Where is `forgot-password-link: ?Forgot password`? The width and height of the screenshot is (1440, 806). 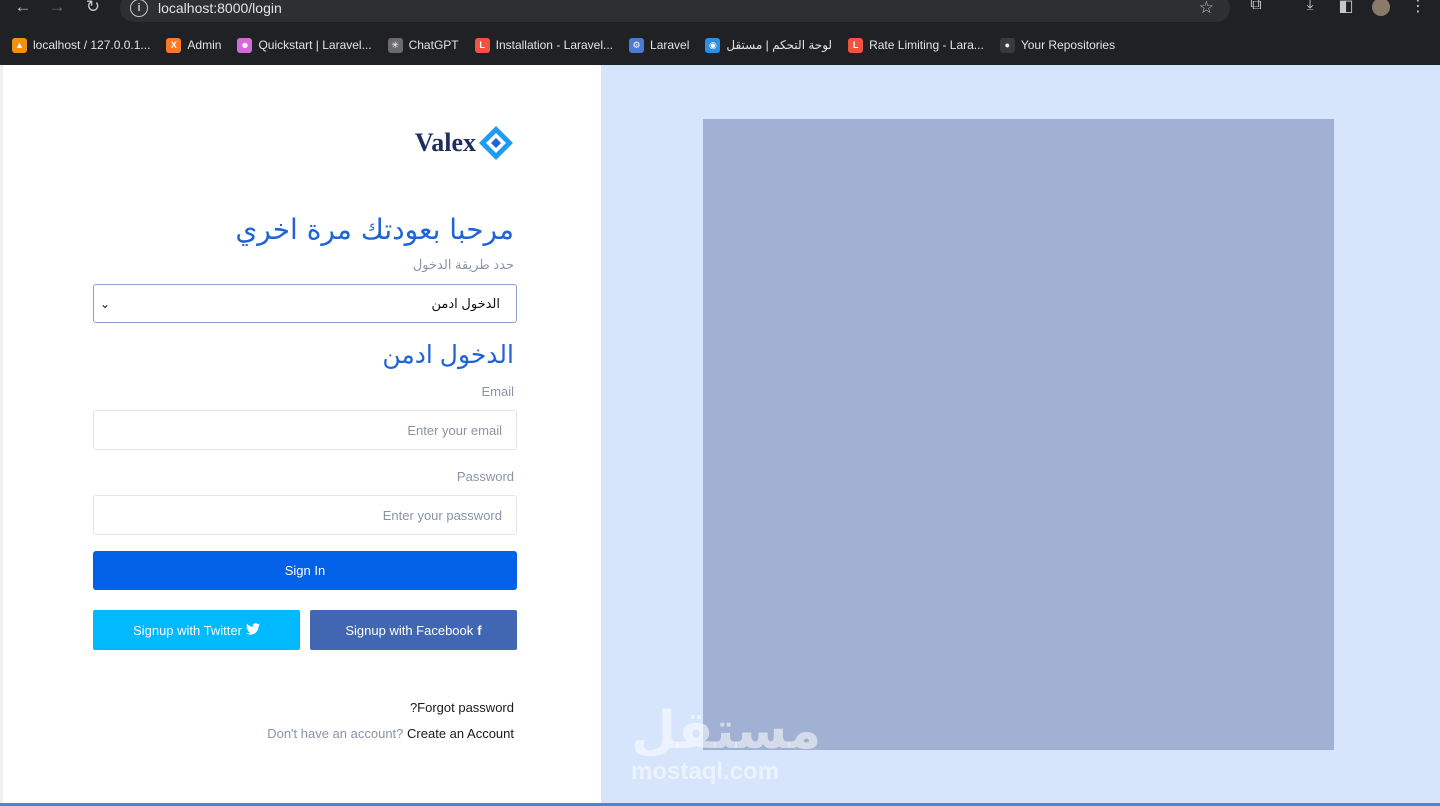
forgot-password-link: ?Forgot password is located at coordinates (462, 707).